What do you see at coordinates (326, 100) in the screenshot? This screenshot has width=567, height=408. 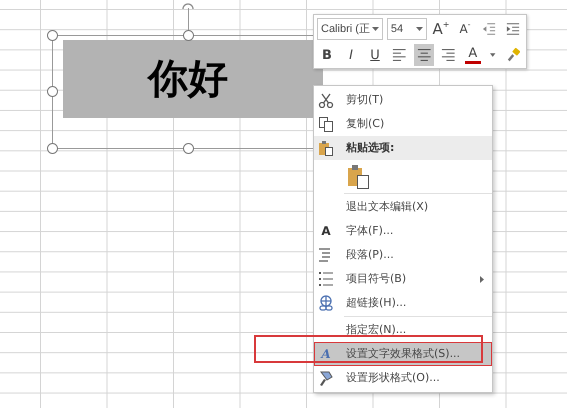 I see `scissors-icon` at bounding box center [326, 100].